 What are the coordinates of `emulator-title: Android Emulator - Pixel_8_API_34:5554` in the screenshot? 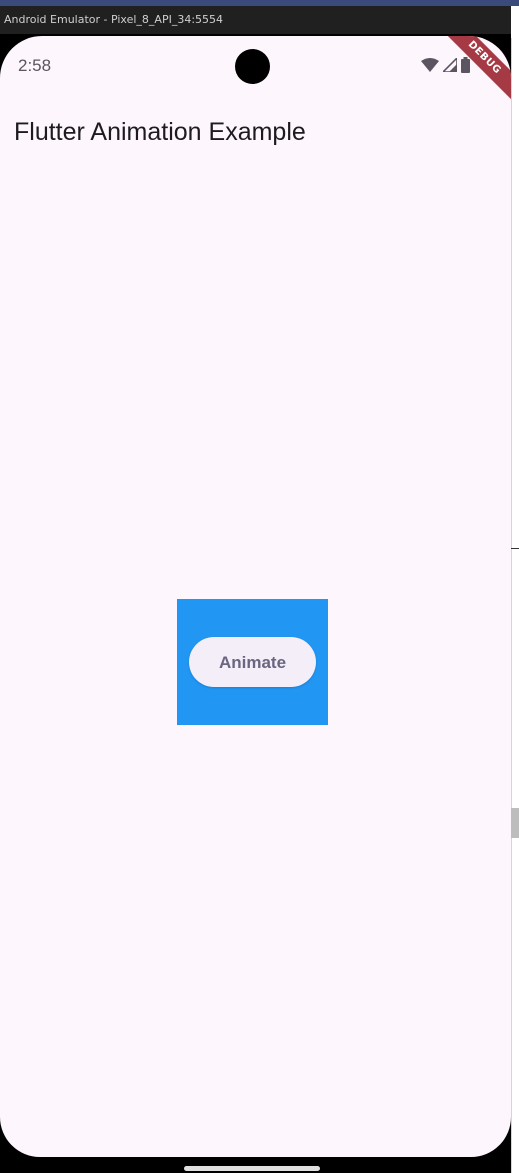 It's located at (114, 19).